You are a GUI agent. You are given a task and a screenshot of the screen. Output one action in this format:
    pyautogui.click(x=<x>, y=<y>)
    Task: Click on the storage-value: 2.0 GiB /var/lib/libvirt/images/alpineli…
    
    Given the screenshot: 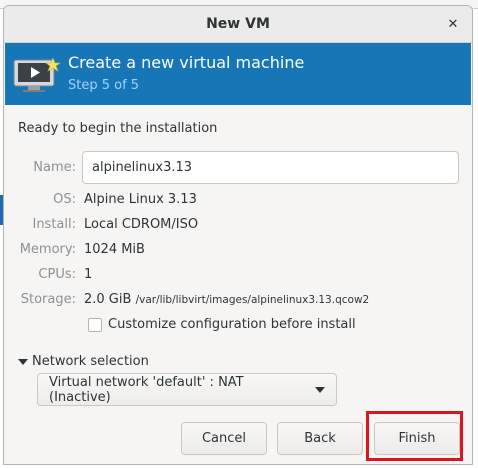 What is the action you would take?
    pyautogui.click(x=226, y=299)
    